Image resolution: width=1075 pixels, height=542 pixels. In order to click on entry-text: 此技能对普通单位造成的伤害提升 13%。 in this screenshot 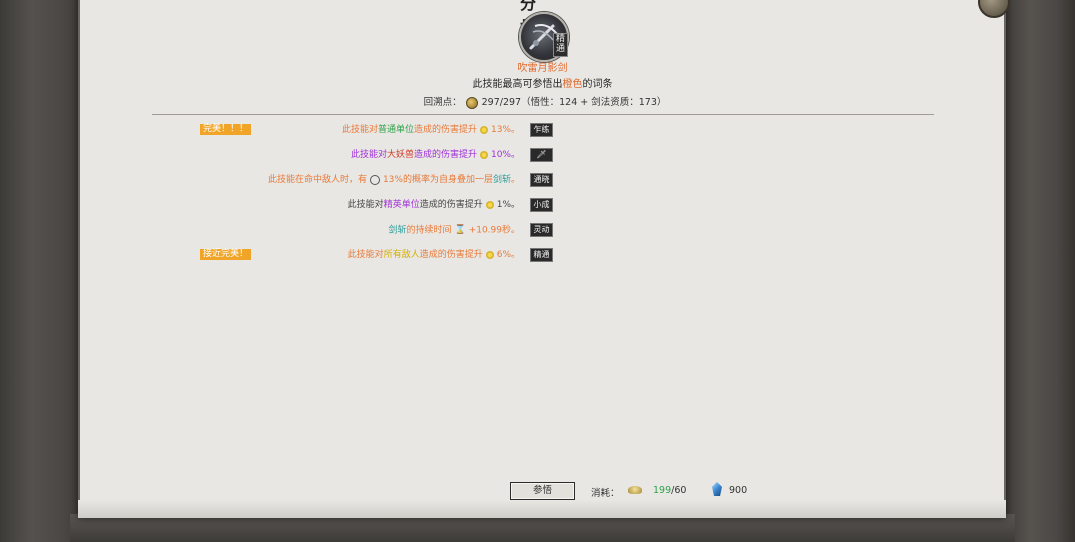, I will do `click(431, 130)`.